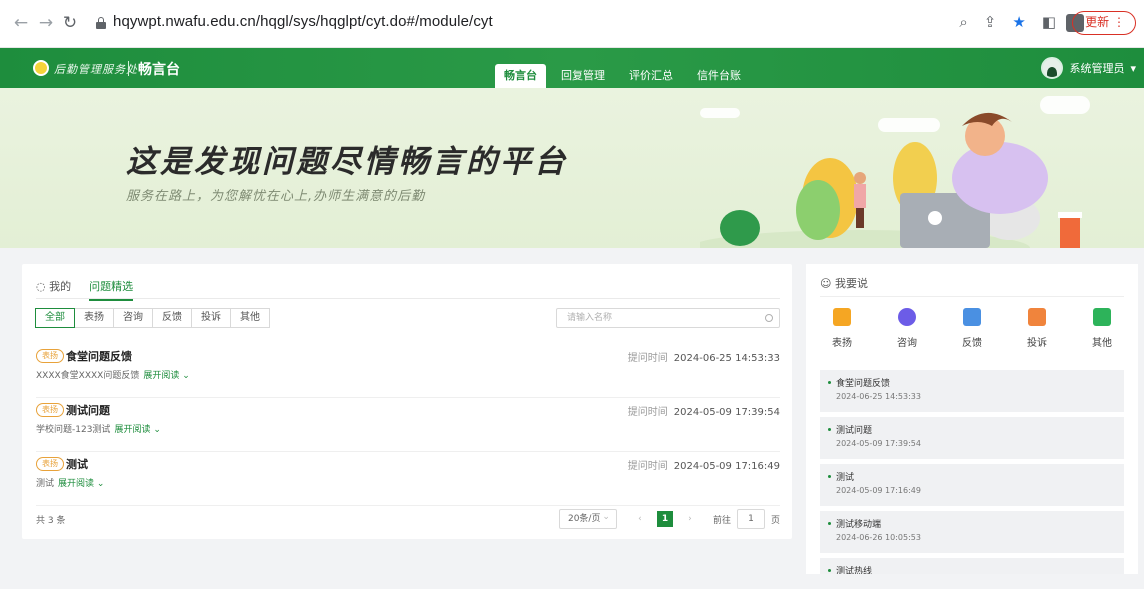  What do you see at coordinates (88, 410) in the screenshot?
I see `item-title: 测试问题` at bounding box center [88, 410].